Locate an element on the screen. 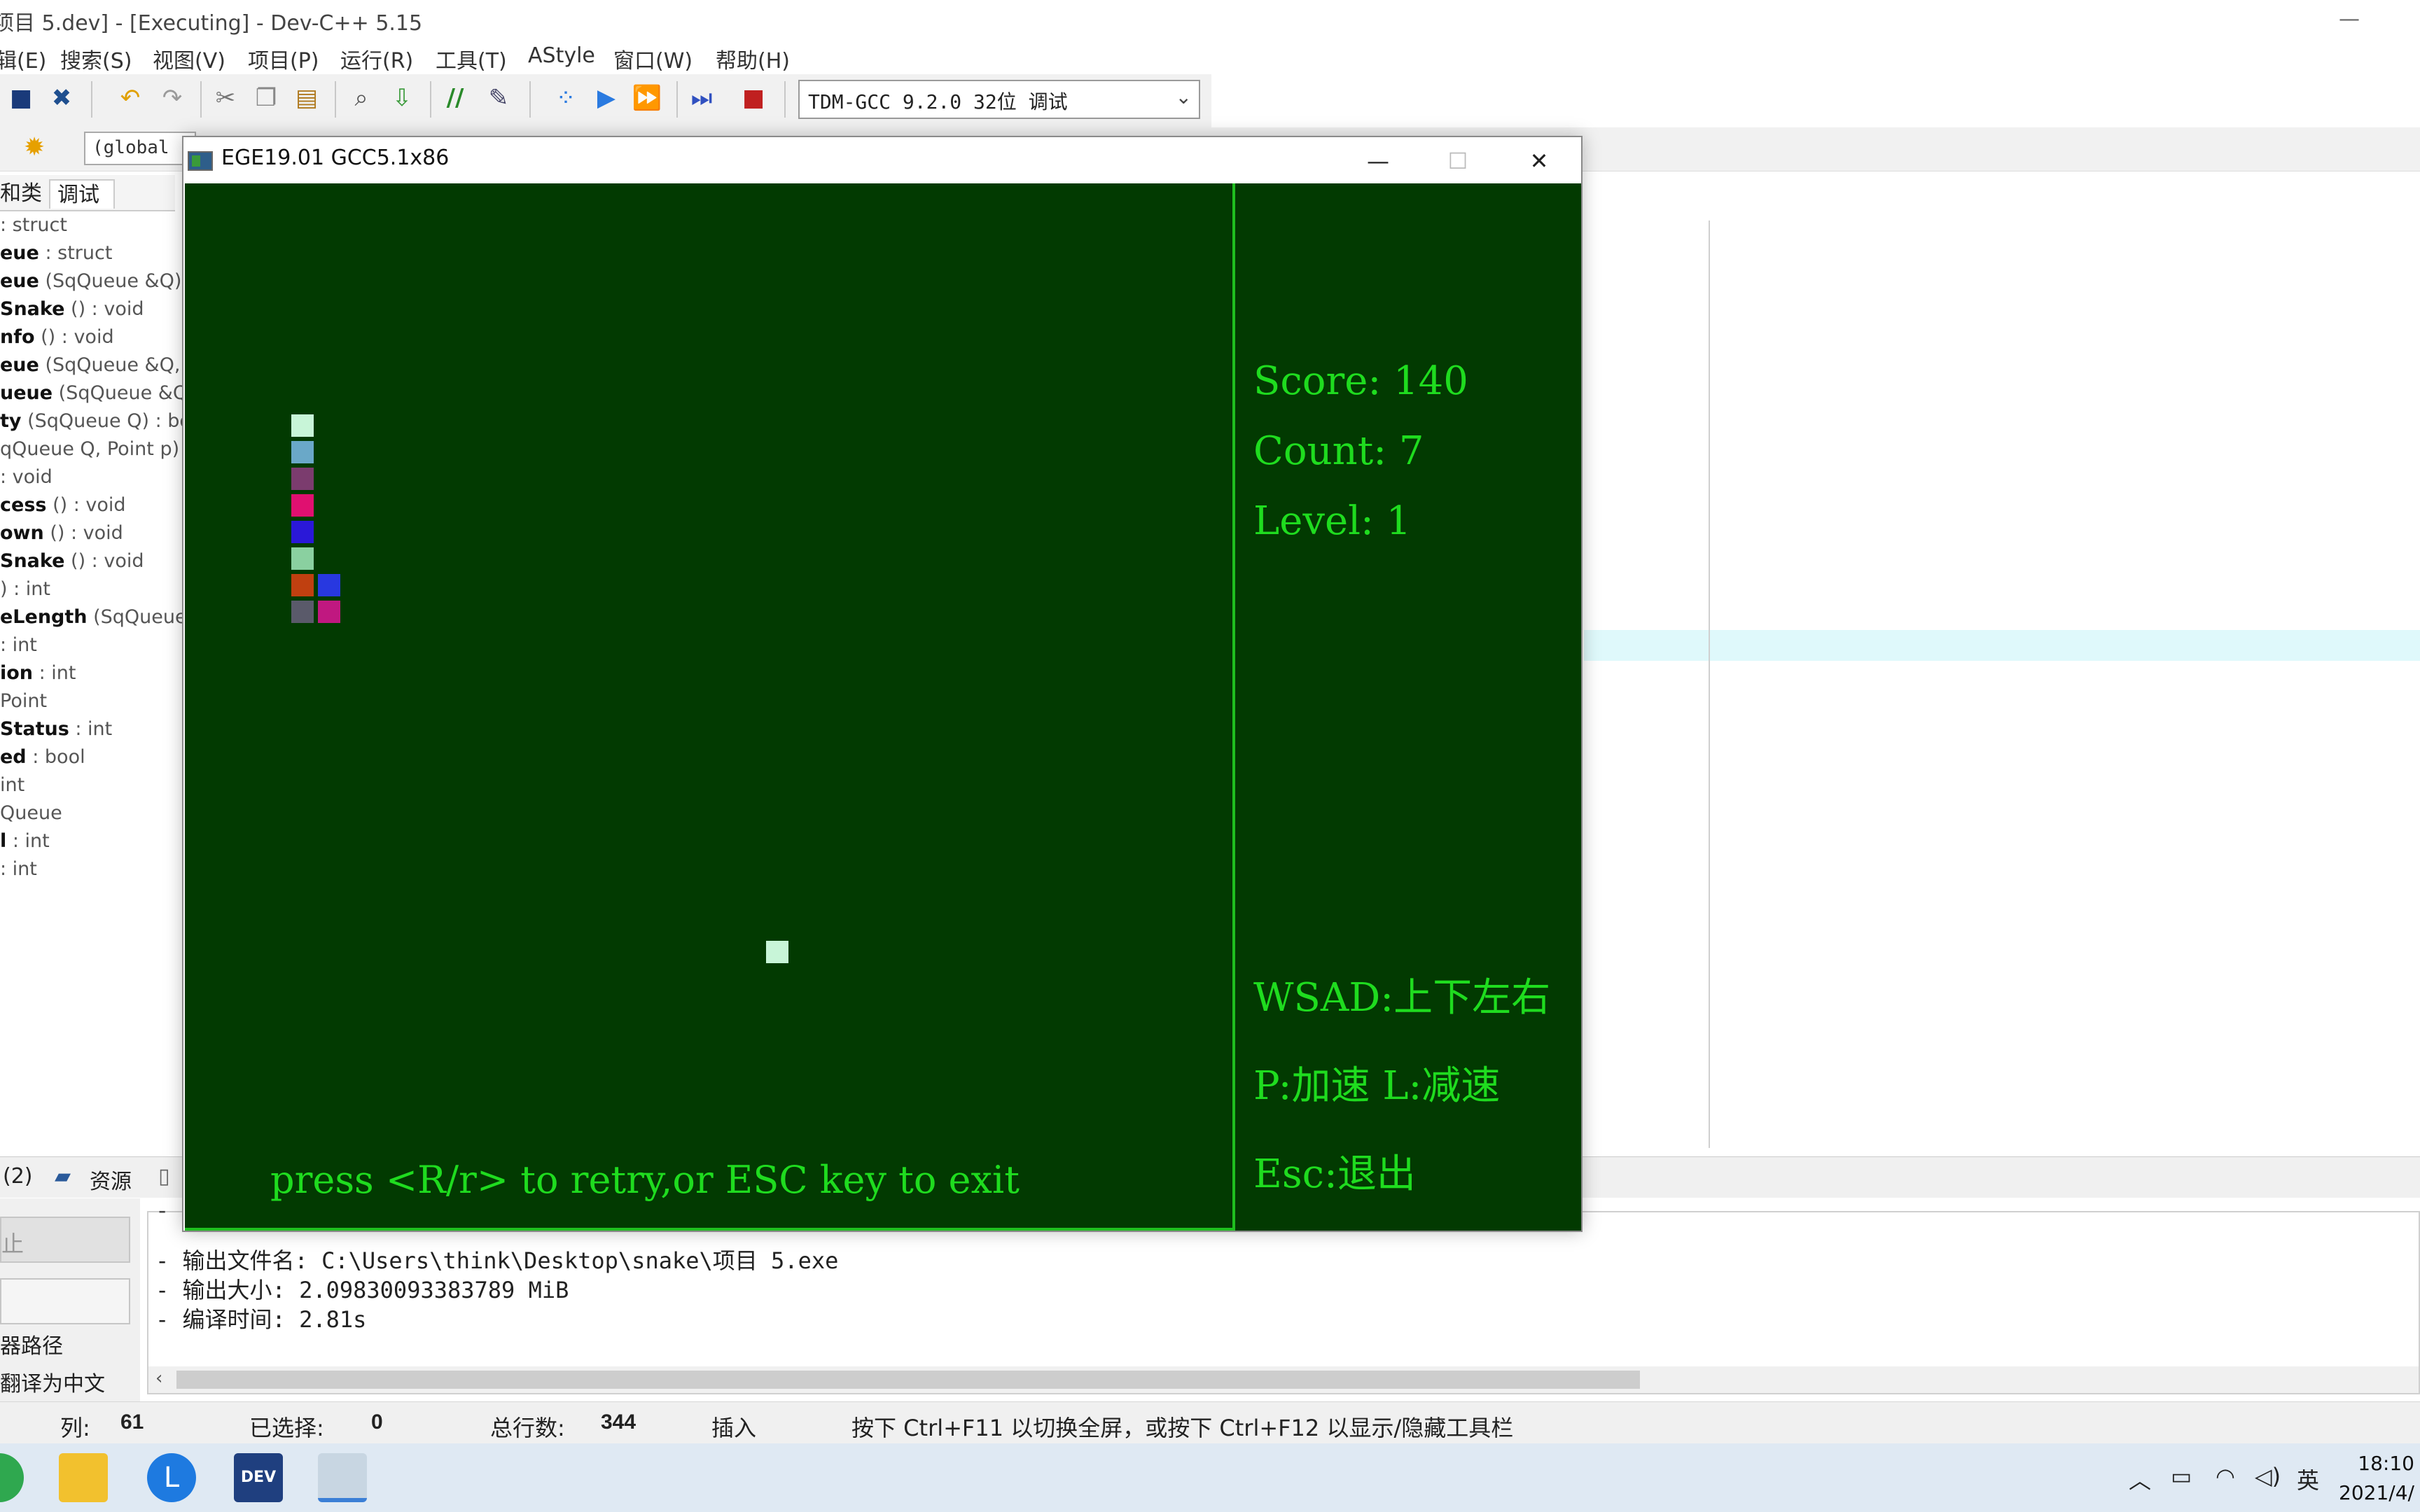 This screenshot has height=1512, width=2420. save-all-icon: ■ is located at coordinates (21, 98).